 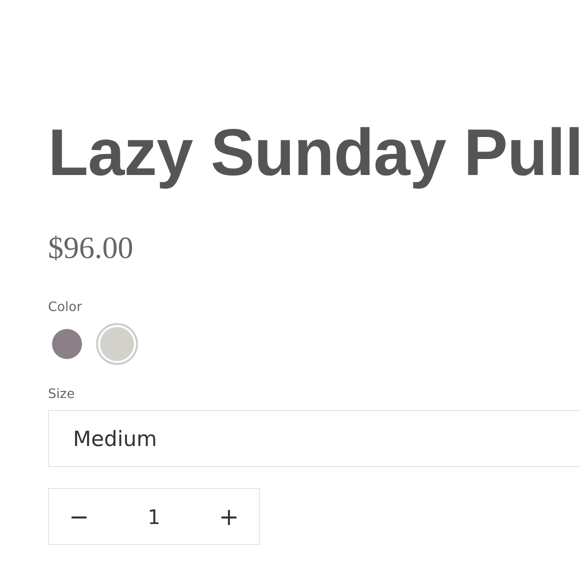 What do you see at coordinates (314, 438) in the screenshot?
I see `size-select: Medium` at bounding box center [314, 438].